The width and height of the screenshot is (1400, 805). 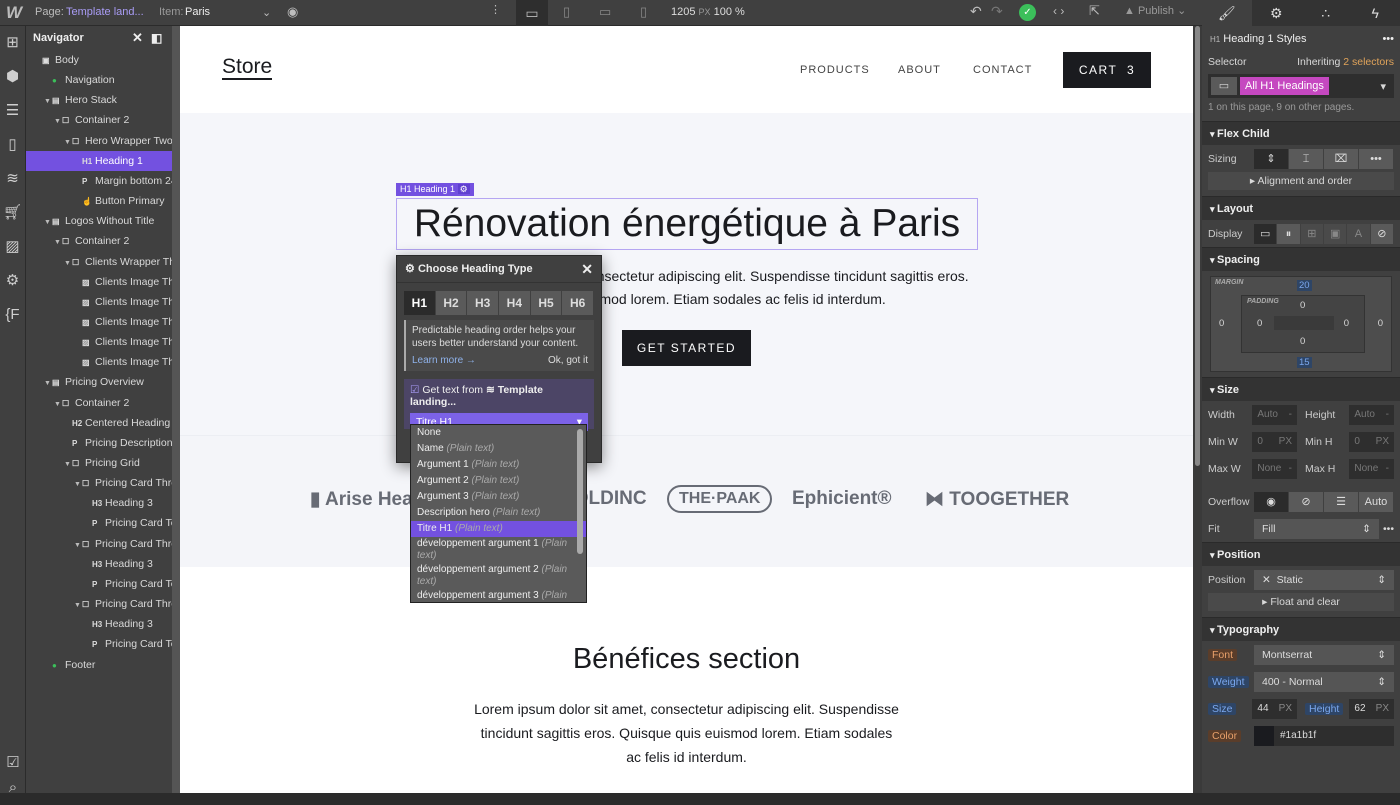 I want to click on display-buttons: ▭⏸⊞▣A⊘, so click(x=1324, y=234).